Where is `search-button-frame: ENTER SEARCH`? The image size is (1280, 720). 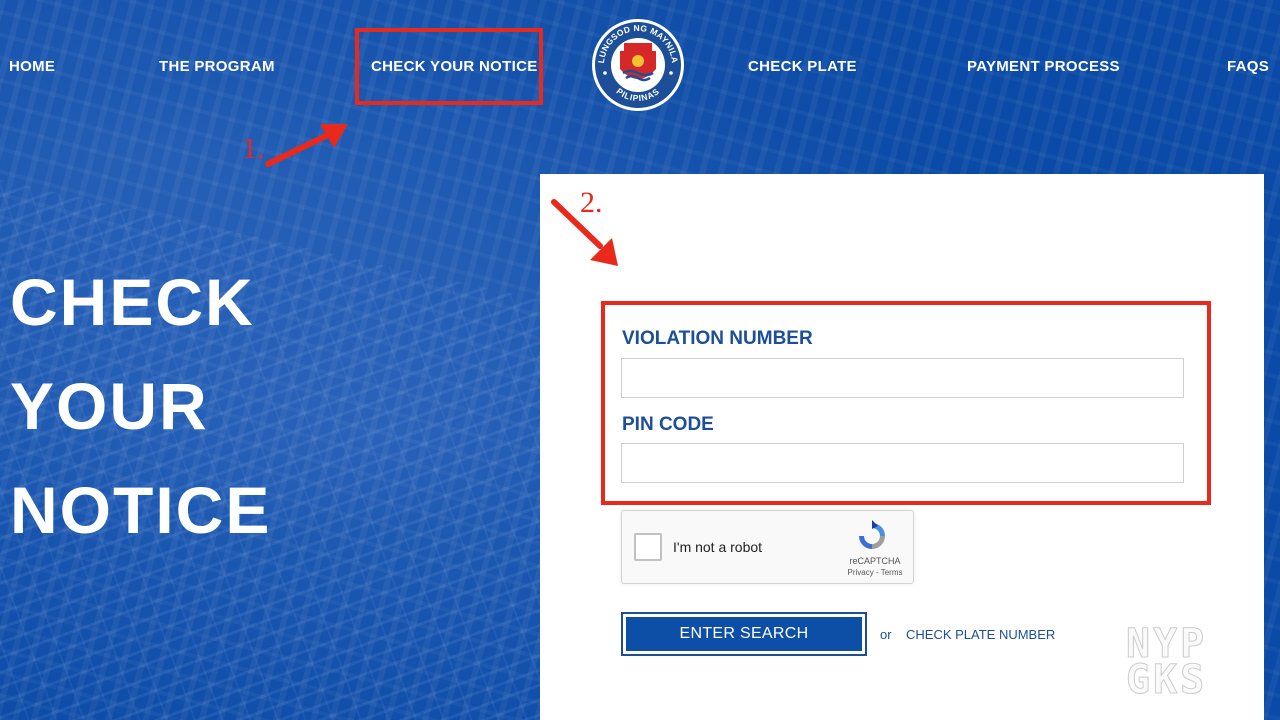 search-button-frame: ENTER SEARCH is located at coordinates (744, 634).